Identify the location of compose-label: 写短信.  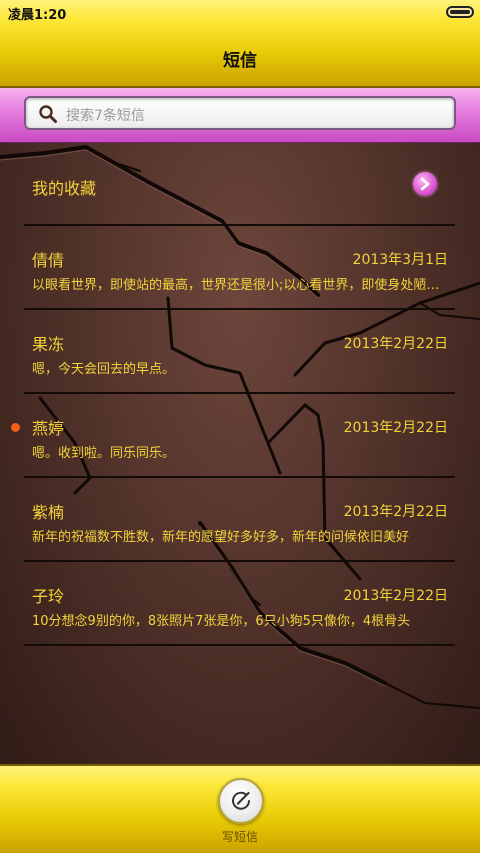
(239, 837).